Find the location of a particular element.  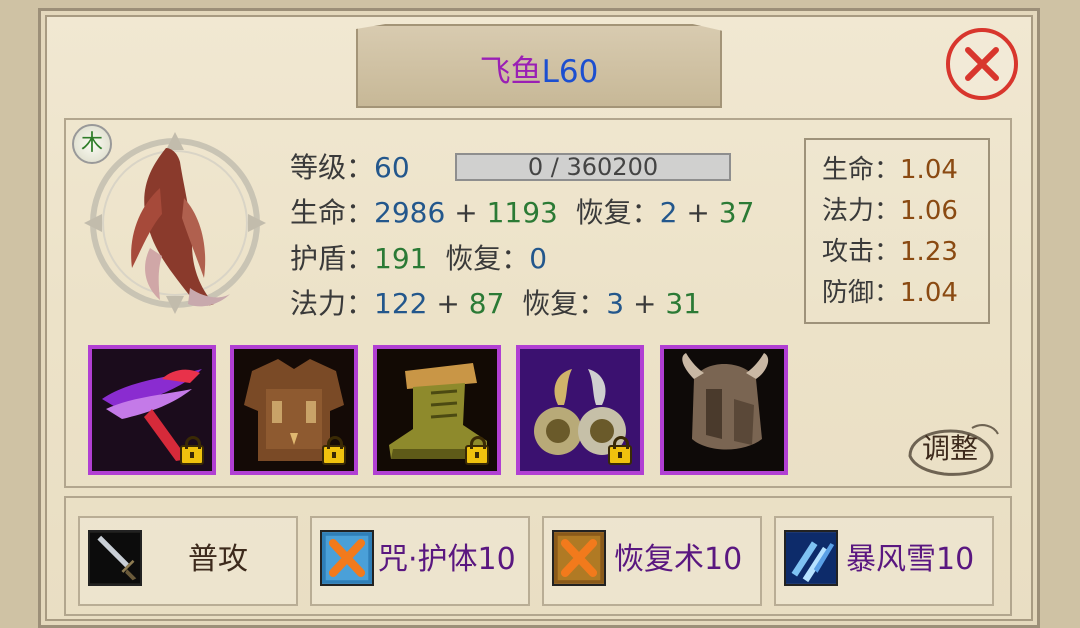

element-badge: 木 is located at coordinates (92, 144).